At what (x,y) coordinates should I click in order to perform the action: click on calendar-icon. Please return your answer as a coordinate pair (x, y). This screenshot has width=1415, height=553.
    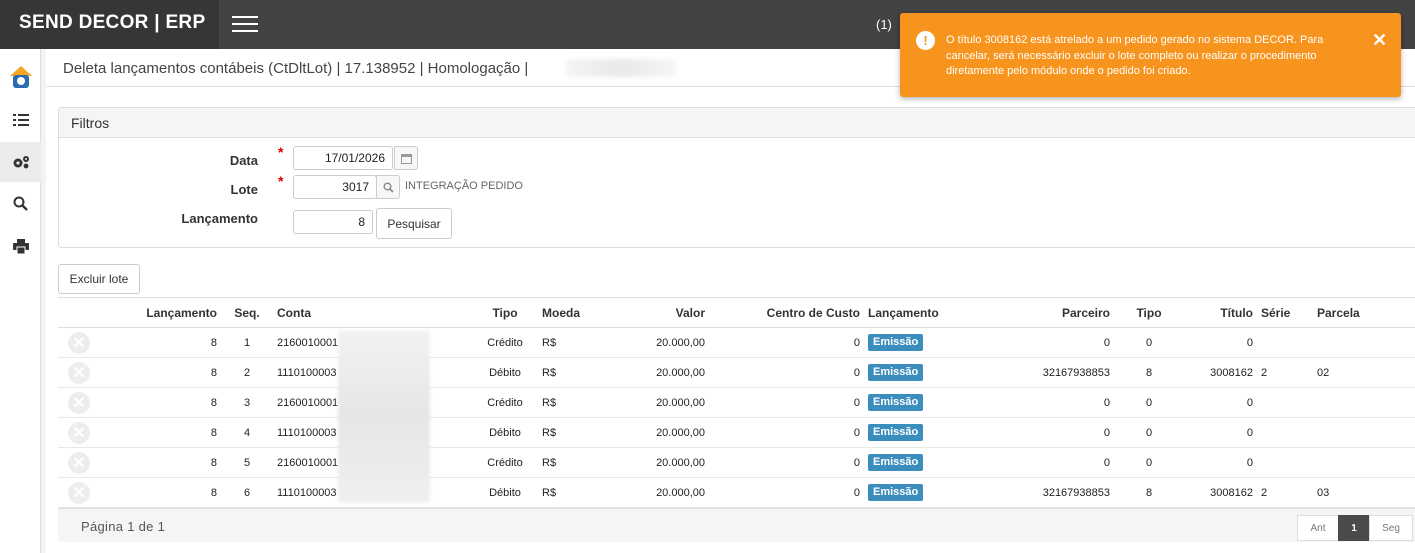
    Looking at the image, I should click on (406, 158).